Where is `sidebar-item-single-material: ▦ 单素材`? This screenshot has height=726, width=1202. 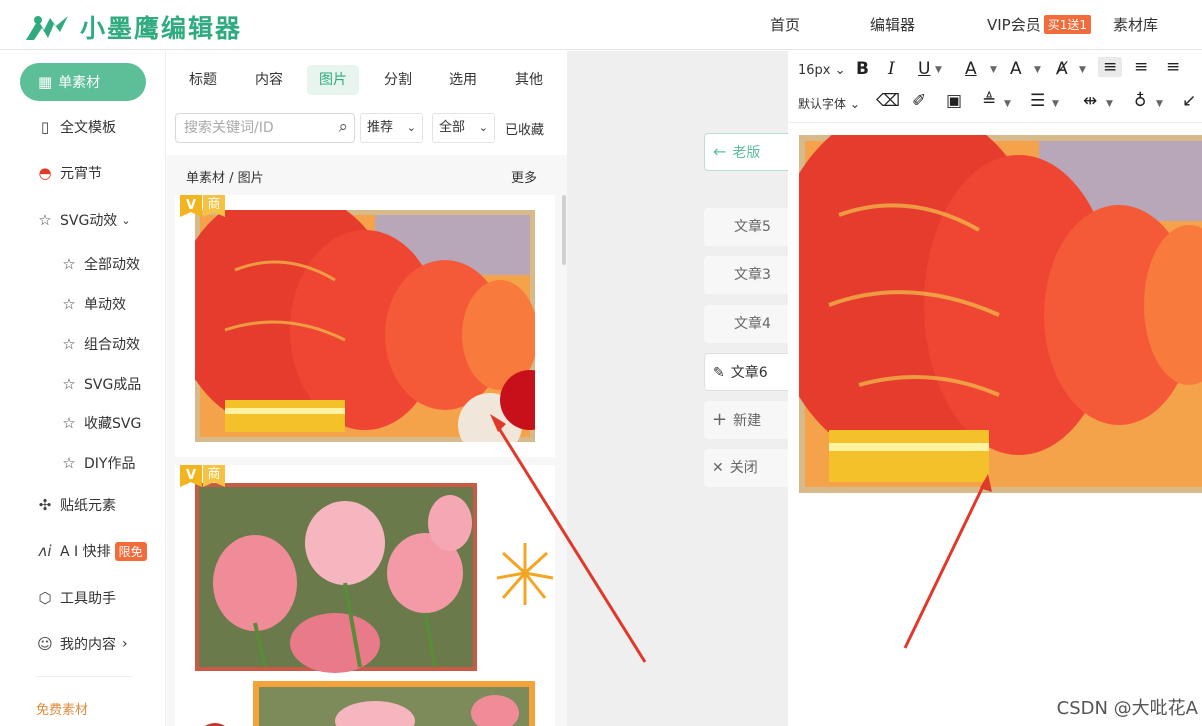
sidebar-item-single-material: ▦ 单素材 is located at coordinates (83, 82).